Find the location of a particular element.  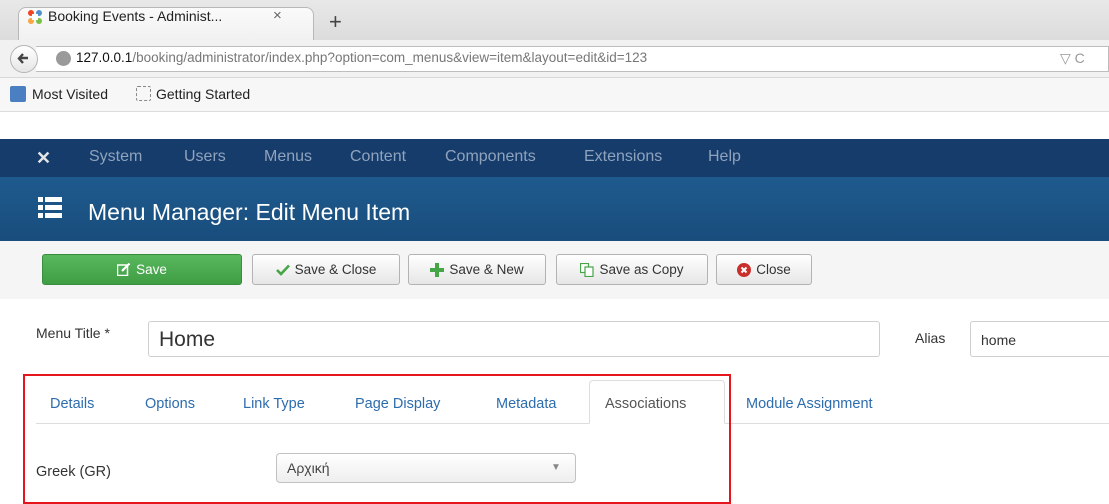

alias-label: Alias is located at coordinates (930, 338).